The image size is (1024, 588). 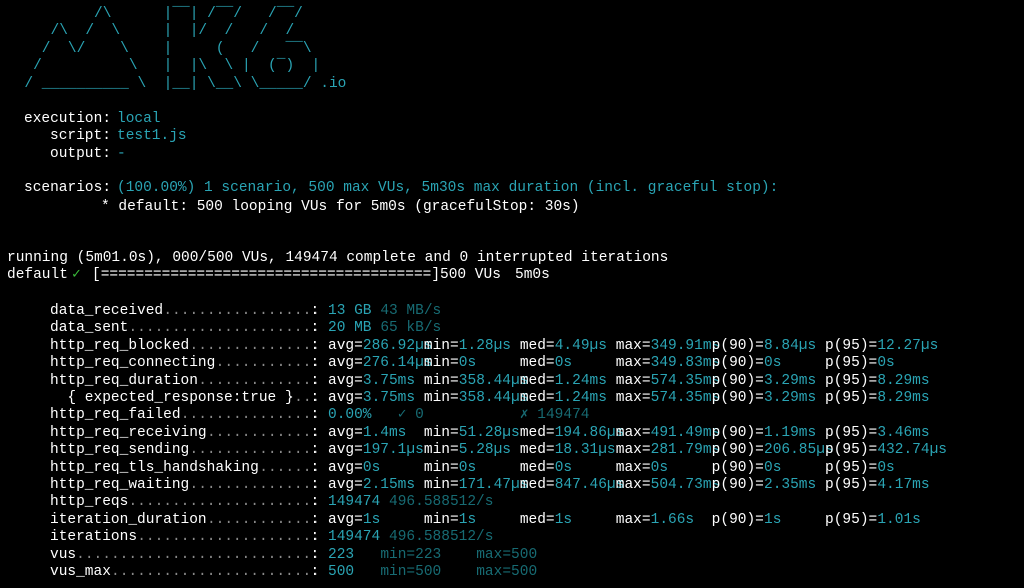 What do you see at coordinates (912, 450) in the screenshot?
I see `metric-value: 432.74µs` at bounding box center [912, 450].